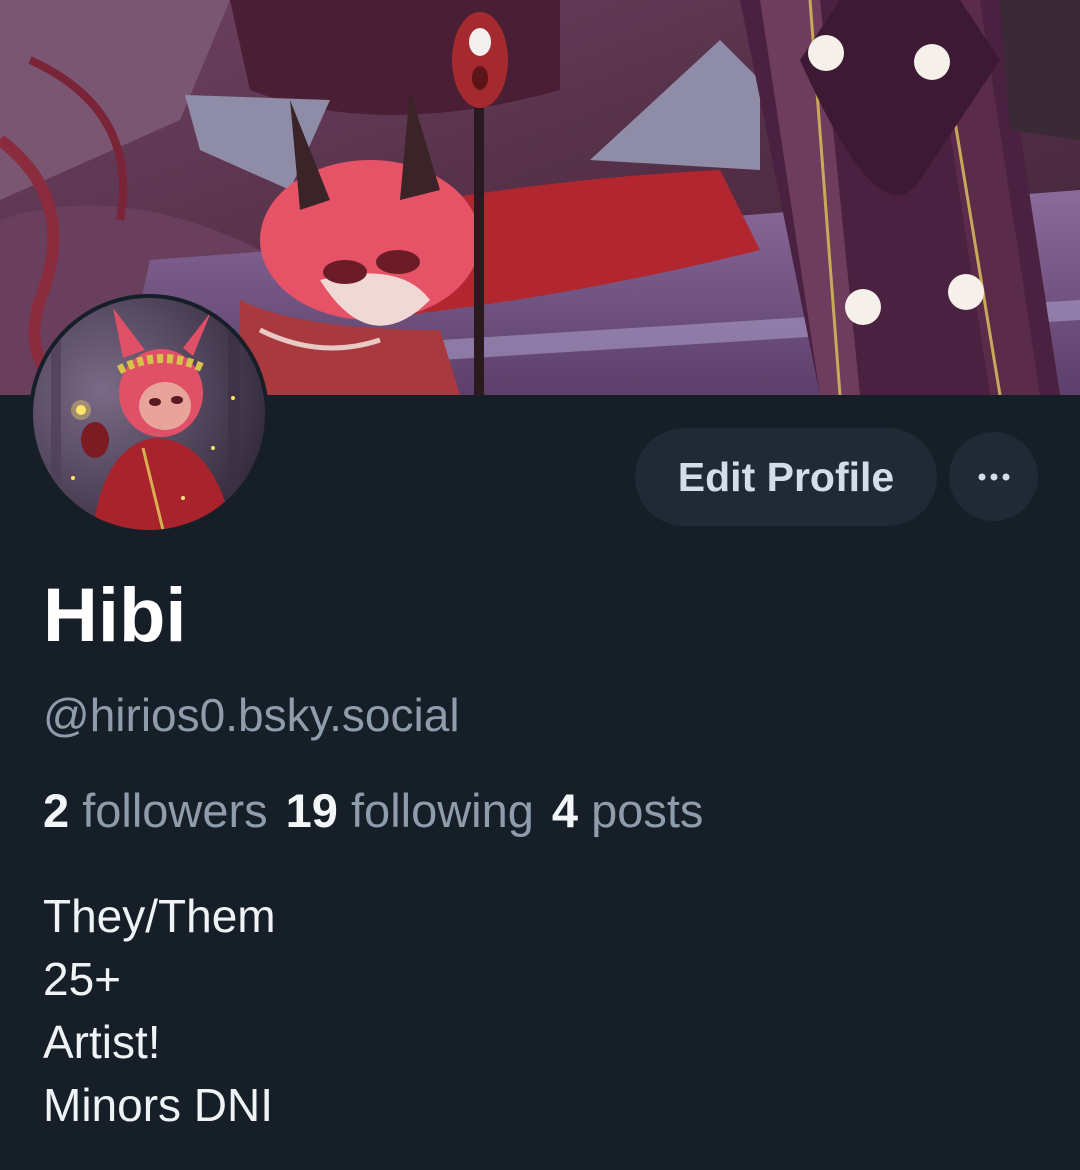  I want to click on bio-line: 25+, so click(82, 979).